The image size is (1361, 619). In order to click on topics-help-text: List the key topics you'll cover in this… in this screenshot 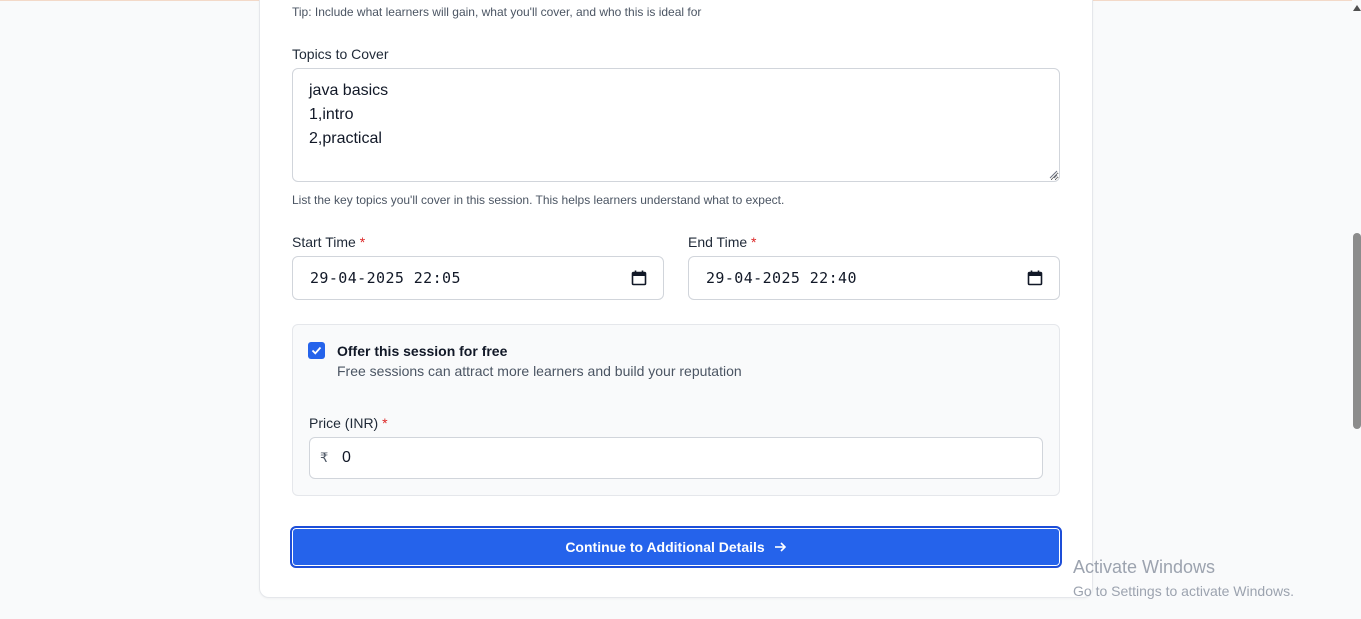, I will do `click(538, 200)`.